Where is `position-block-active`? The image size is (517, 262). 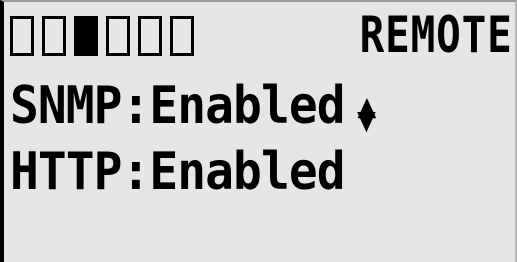
position-block-active is located at coordinates (86, 36).